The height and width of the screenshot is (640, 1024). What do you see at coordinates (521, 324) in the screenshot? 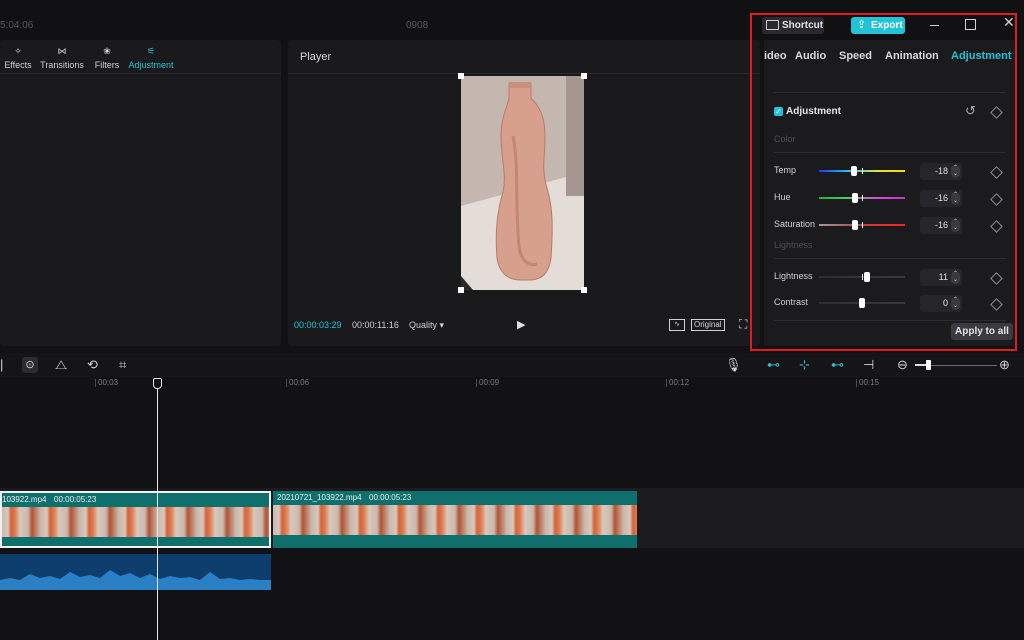
I see `play-button: ▶` at bounding box center [521, 324].